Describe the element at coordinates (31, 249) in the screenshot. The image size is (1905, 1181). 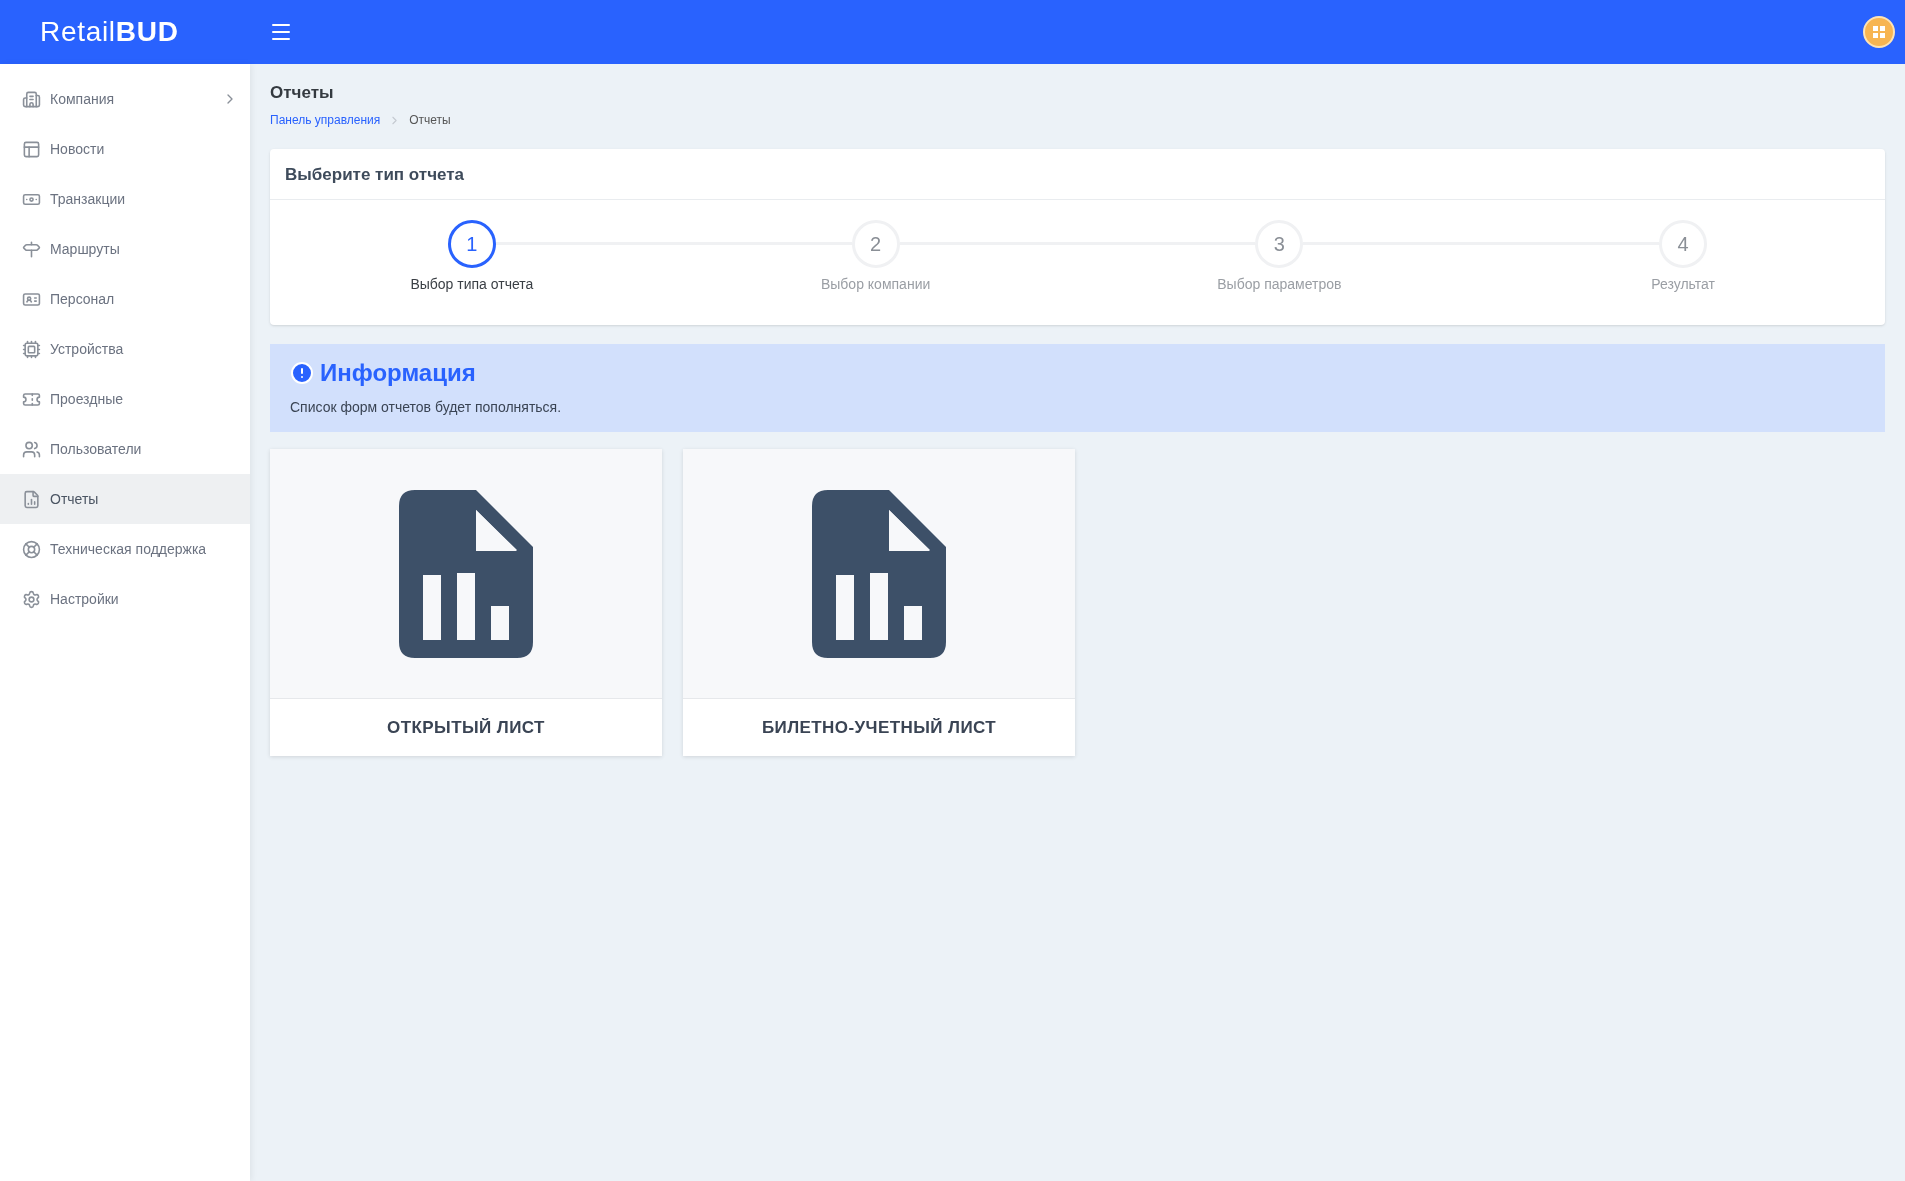
I see `signpost-icon` at that location.